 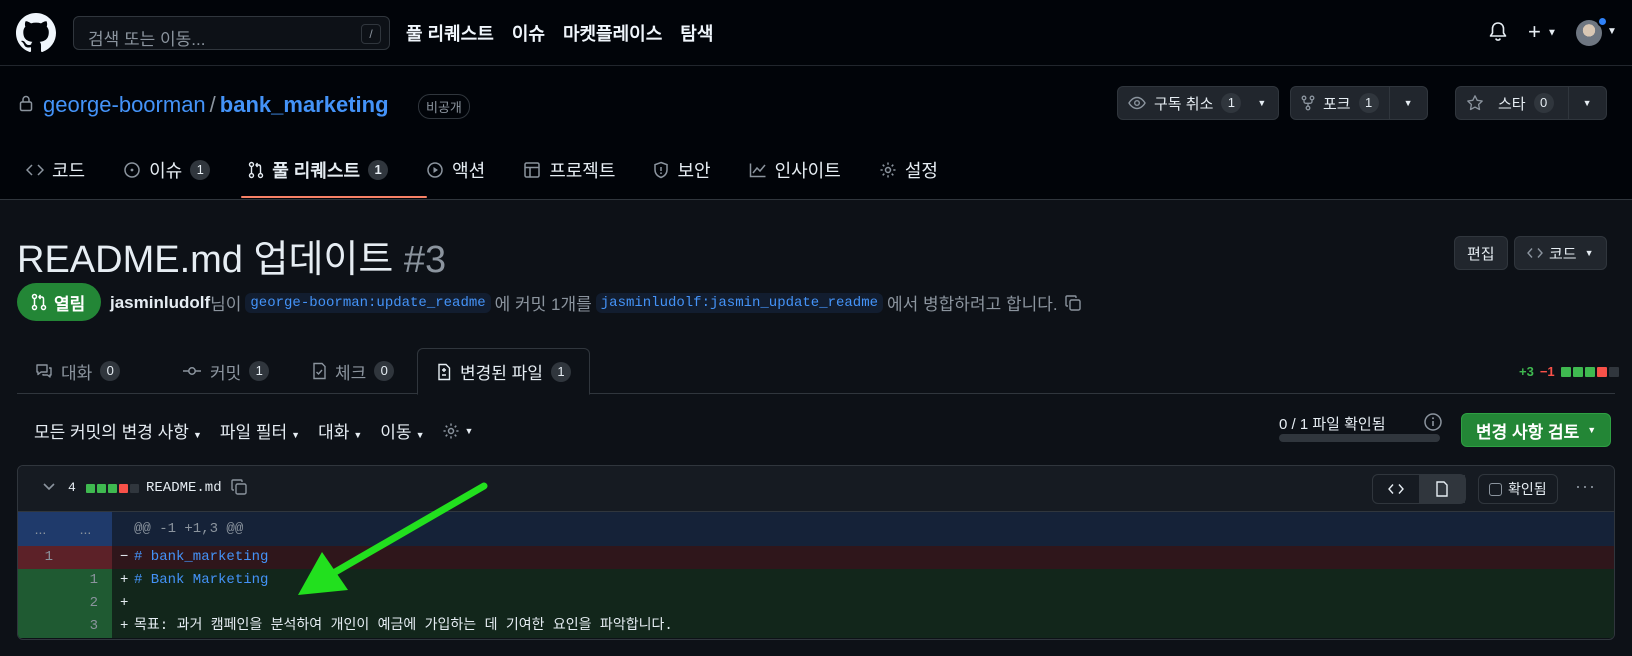 I want to click on github-logo-icon, so click(x=36, y=33).